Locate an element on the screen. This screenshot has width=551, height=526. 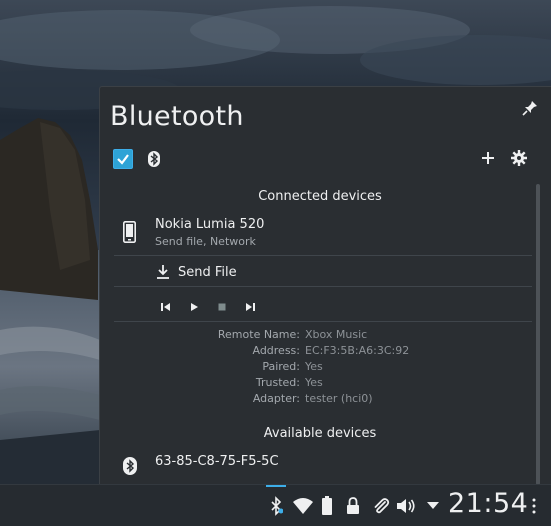
property-row: Adapter: tester (hci0) is located at coordinates (325, 400).